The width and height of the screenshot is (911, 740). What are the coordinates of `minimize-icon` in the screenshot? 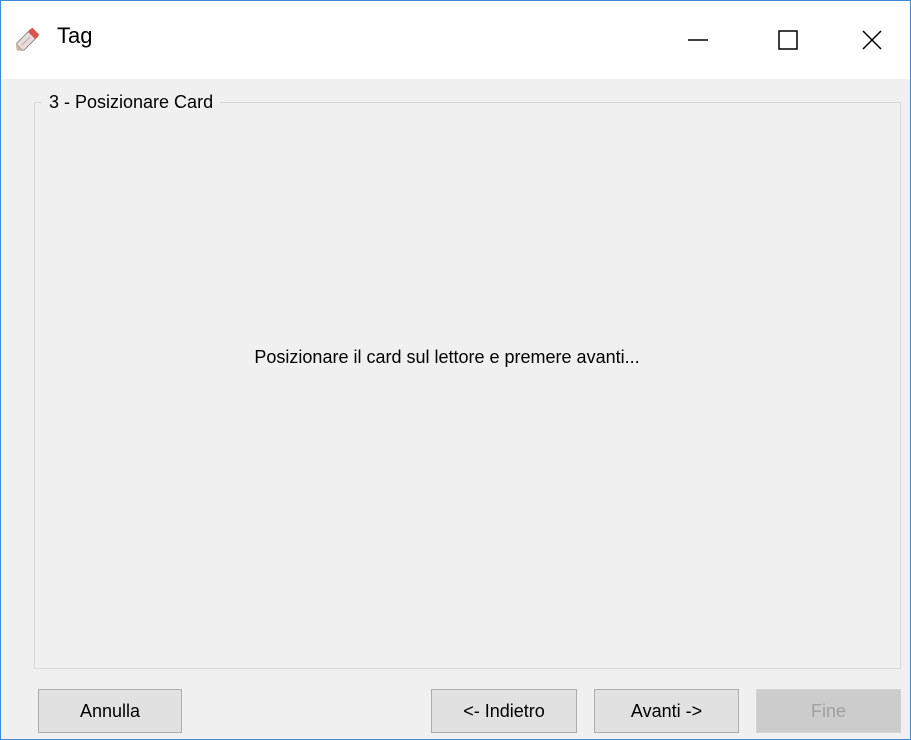 It's located at (698, 40).